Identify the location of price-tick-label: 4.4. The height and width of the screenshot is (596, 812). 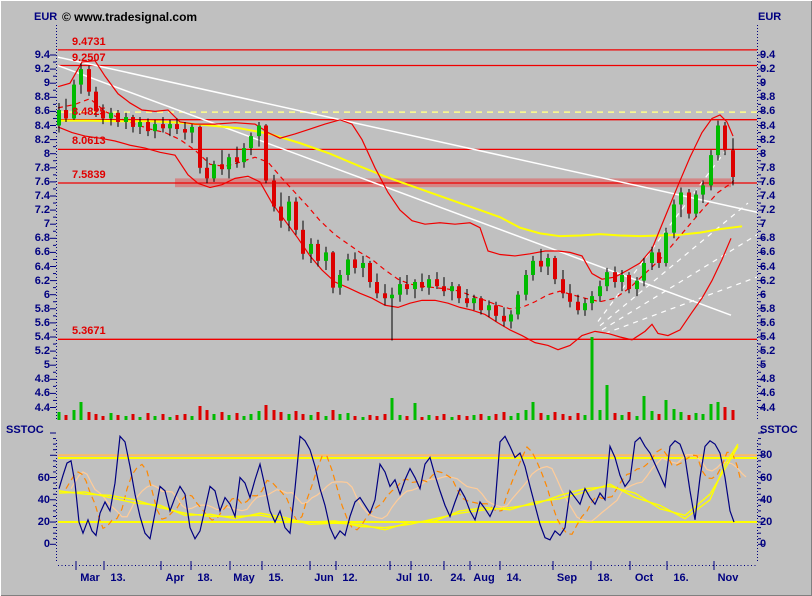
(42, 407).